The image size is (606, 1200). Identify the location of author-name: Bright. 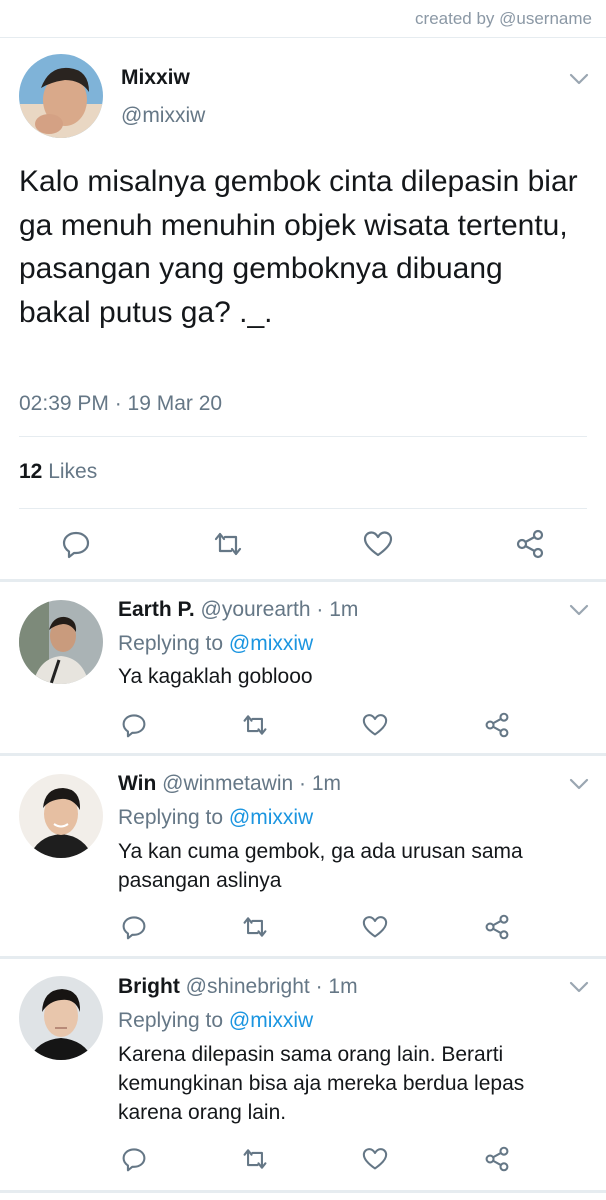
(149, 986).